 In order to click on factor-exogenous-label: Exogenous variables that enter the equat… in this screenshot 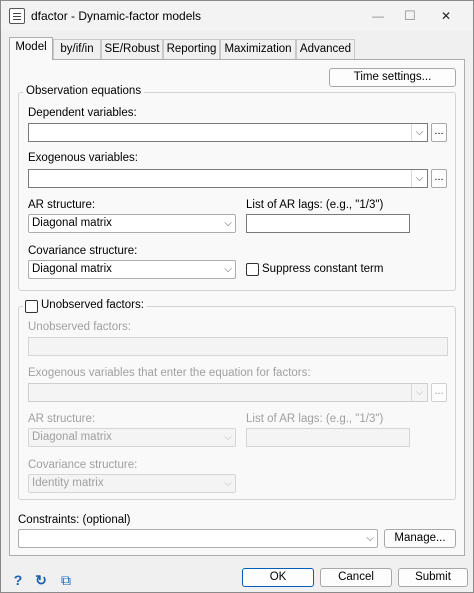, I will do `click(169, 373)`.